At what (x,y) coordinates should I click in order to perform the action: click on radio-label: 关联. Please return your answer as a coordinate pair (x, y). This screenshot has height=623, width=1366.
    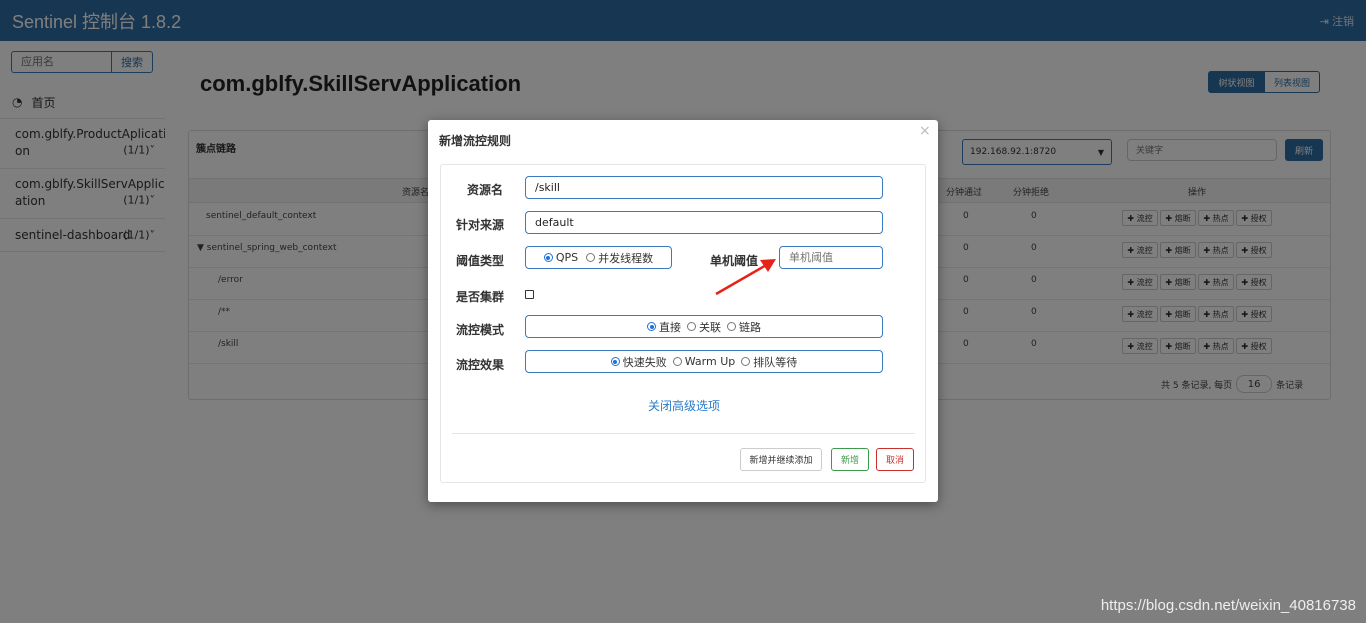
    Looking at the image, I should click on (710, 327).